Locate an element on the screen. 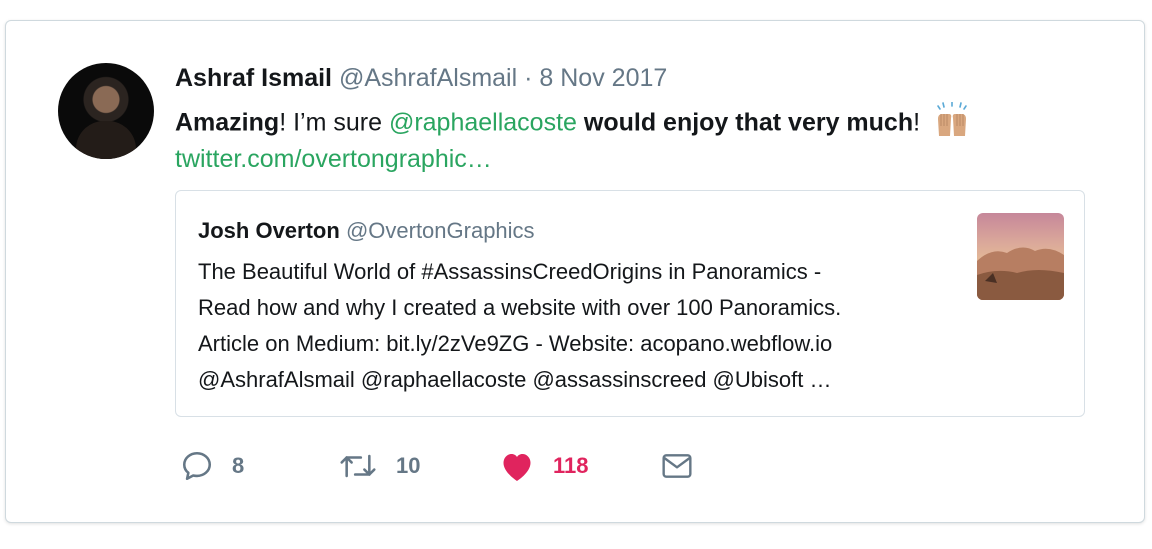 This screenshot has width=1152, height=549. reply-action: 8 is located at coordinates (212, 466).